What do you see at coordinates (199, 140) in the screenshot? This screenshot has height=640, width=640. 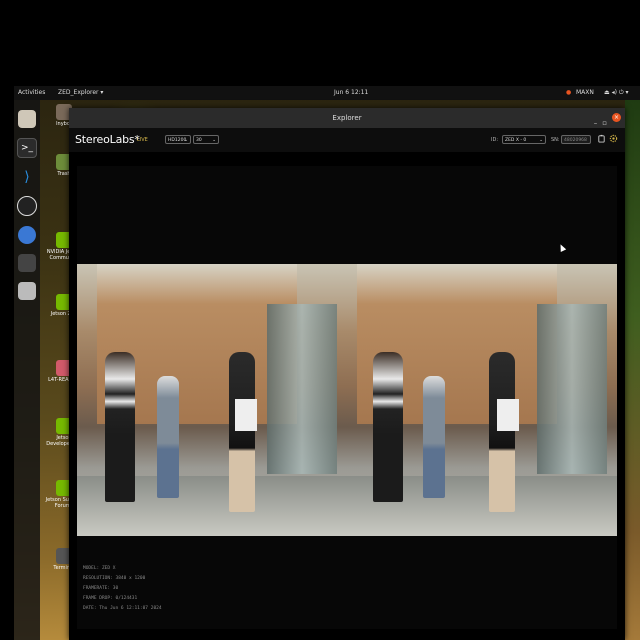 I see `fps-select-value: 30` at bounding box center [199, 140].